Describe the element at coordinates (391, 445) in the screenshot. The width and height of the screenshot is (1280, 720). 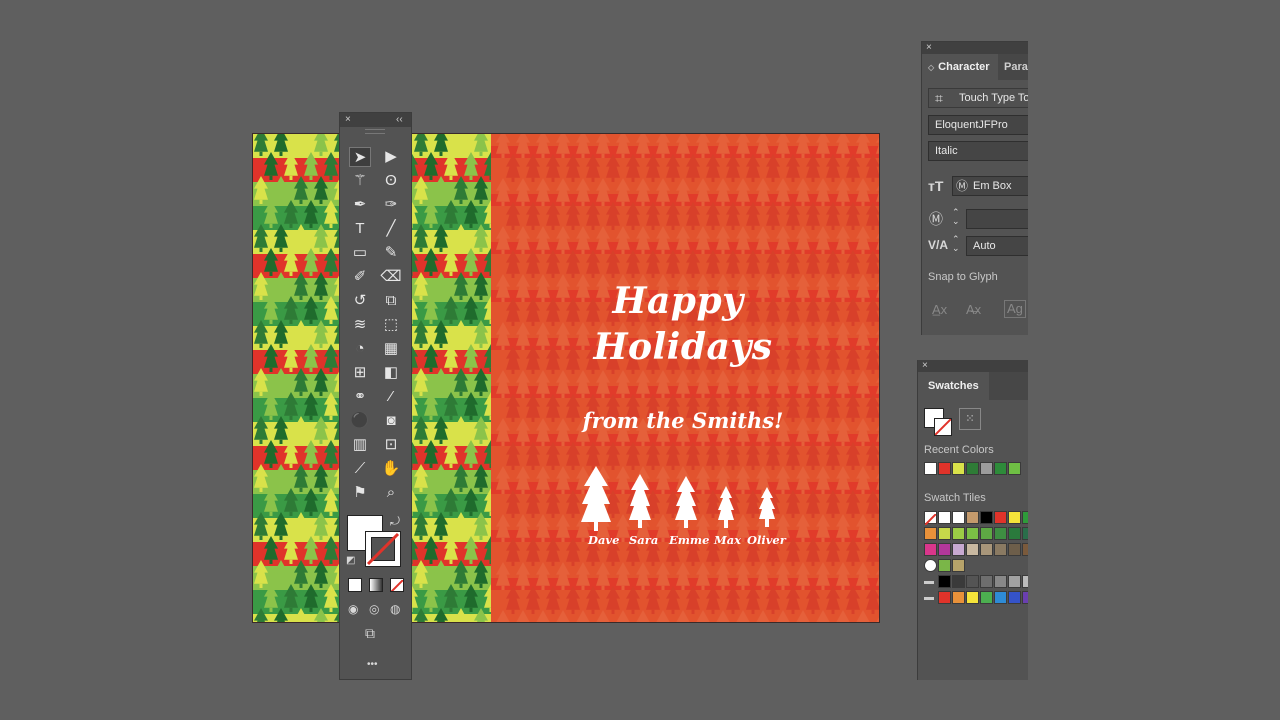
I see `artboard-tool-icon: ⊡` at that location.